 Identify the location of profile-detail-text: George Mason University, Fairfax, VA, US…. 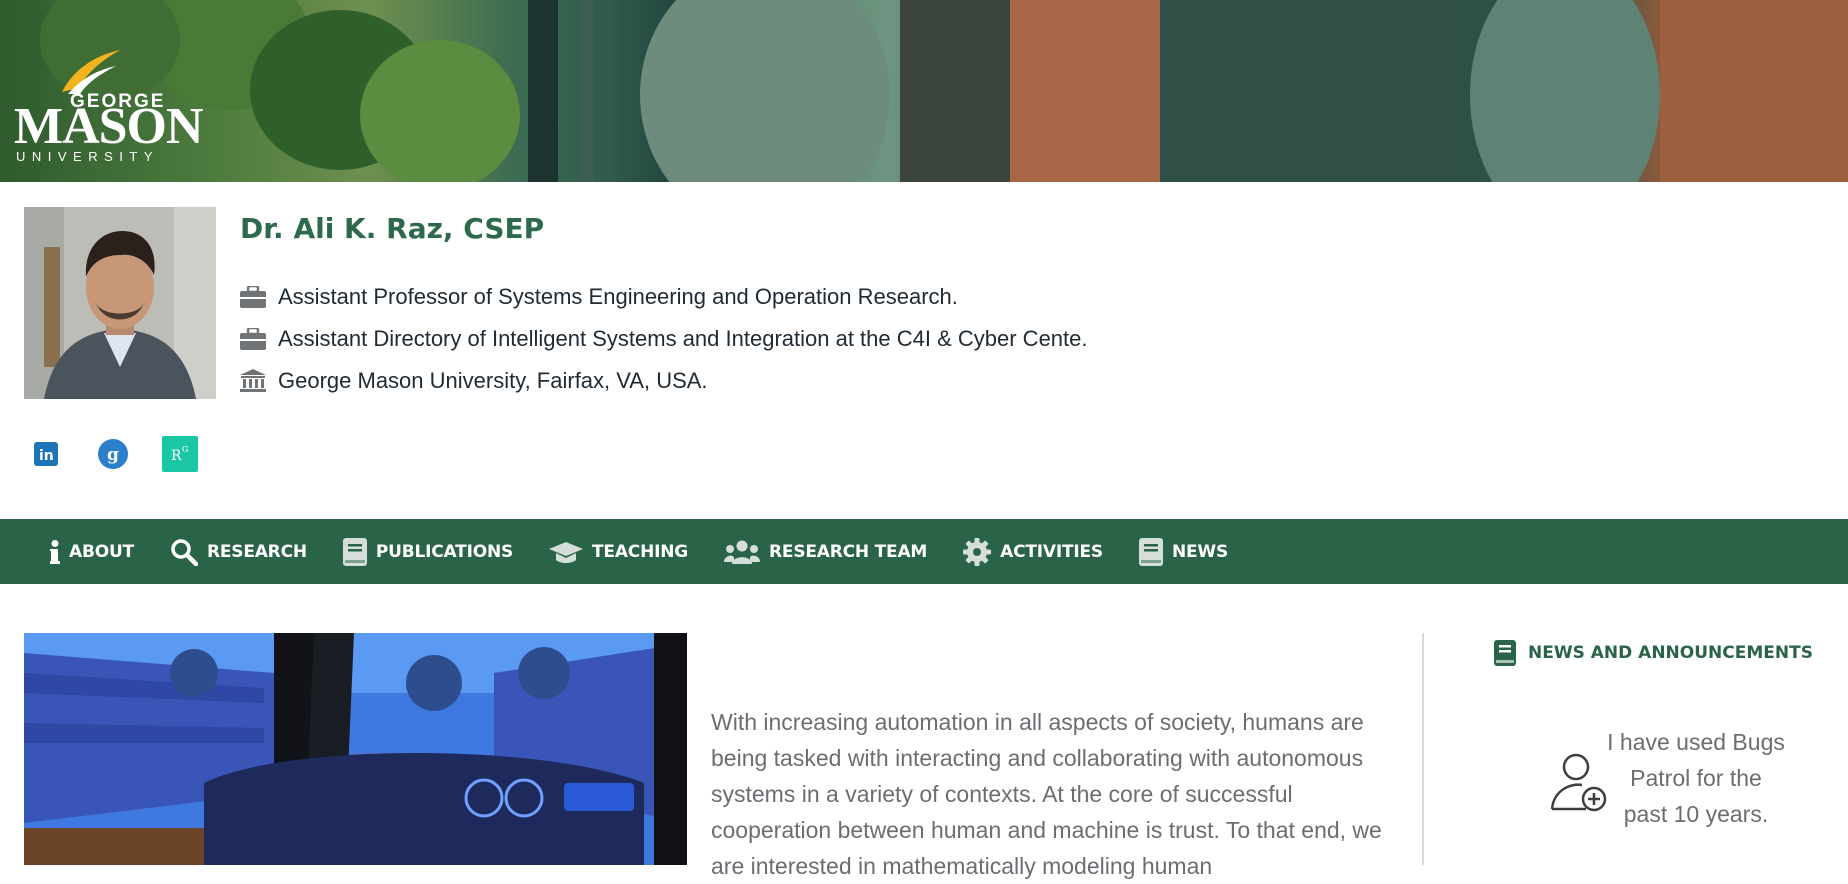
(493, 380).